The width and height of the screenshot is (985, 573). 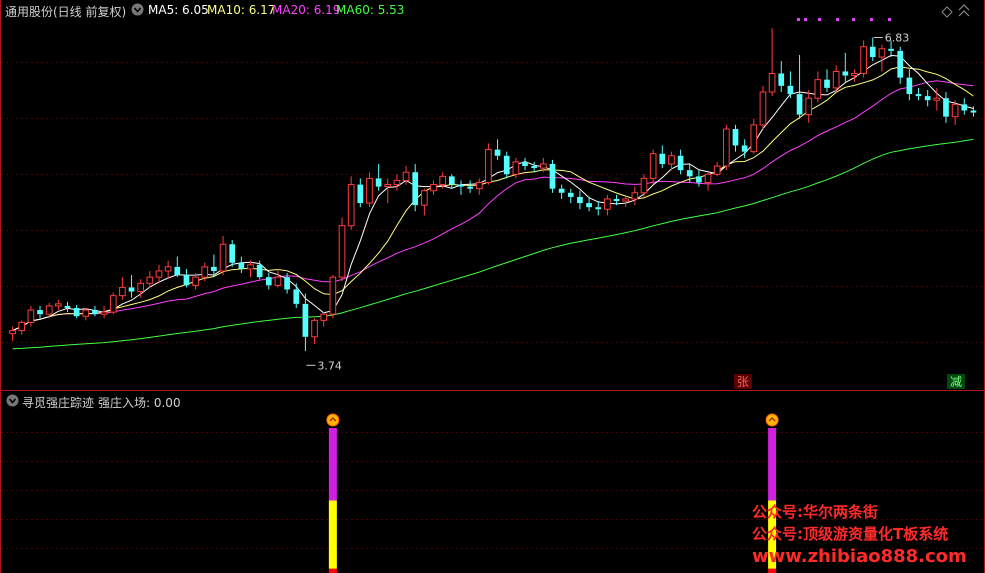 What do you see at coordinates (58, 403) in the screenshot?
I see `indicator-title: 寻觅强庄踪迹` at bounding box center [58, 403].